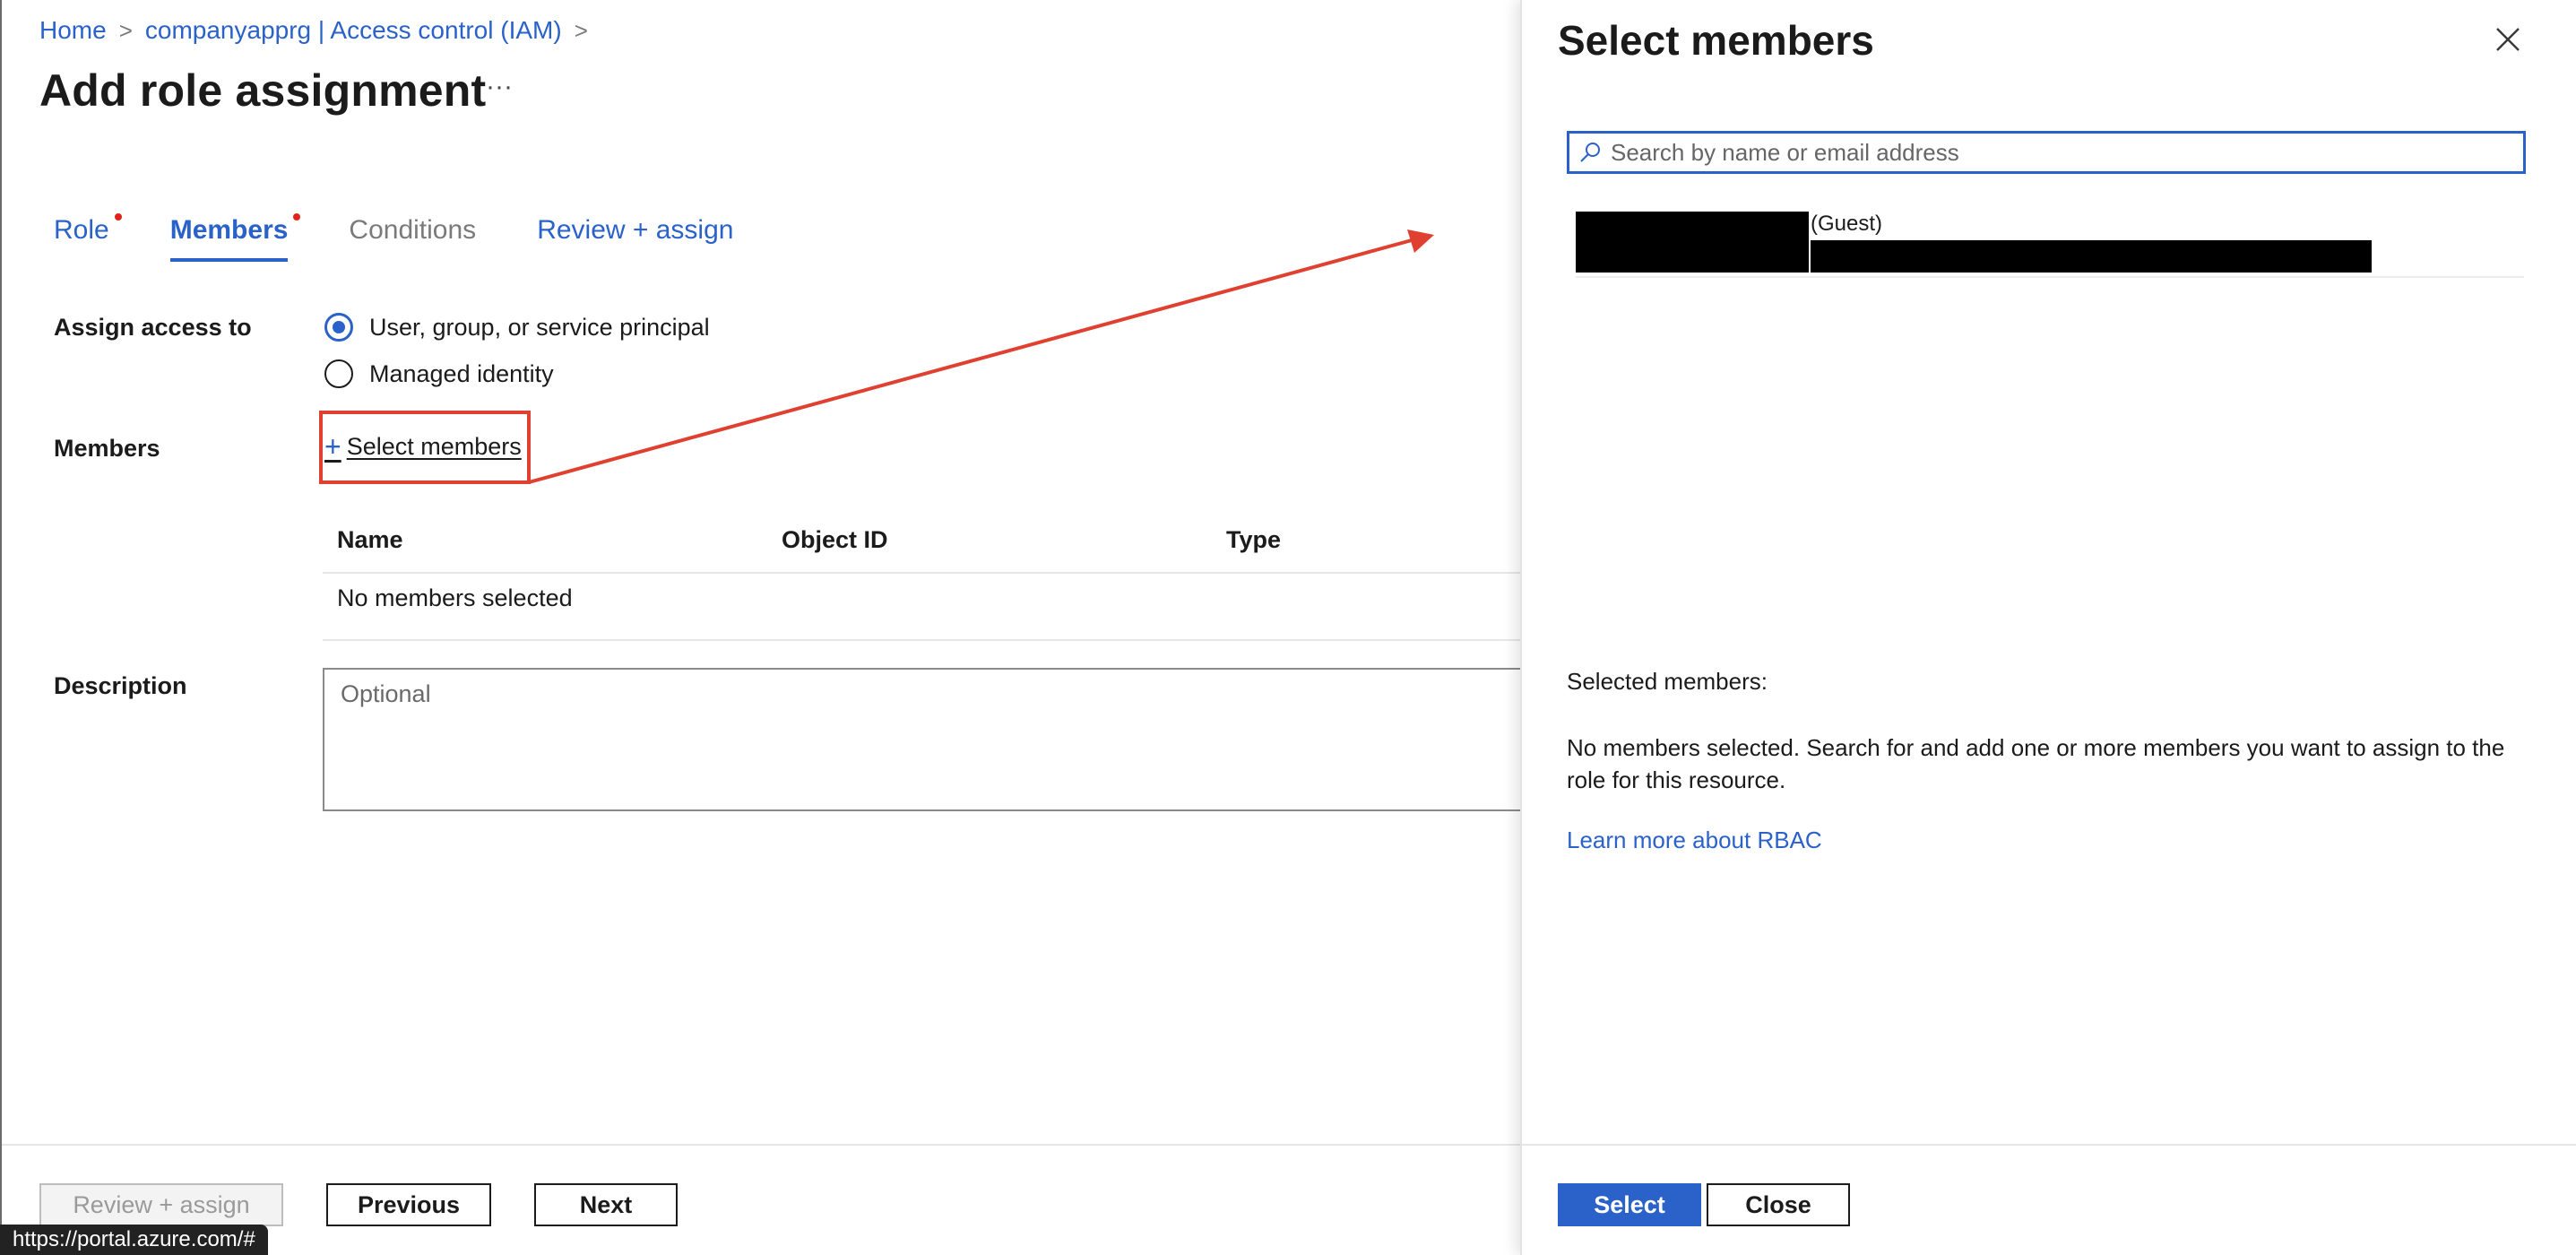 This screenshot has height=1255, width=2576. I want to click on tab-members-label: Members, so click(229, 230).